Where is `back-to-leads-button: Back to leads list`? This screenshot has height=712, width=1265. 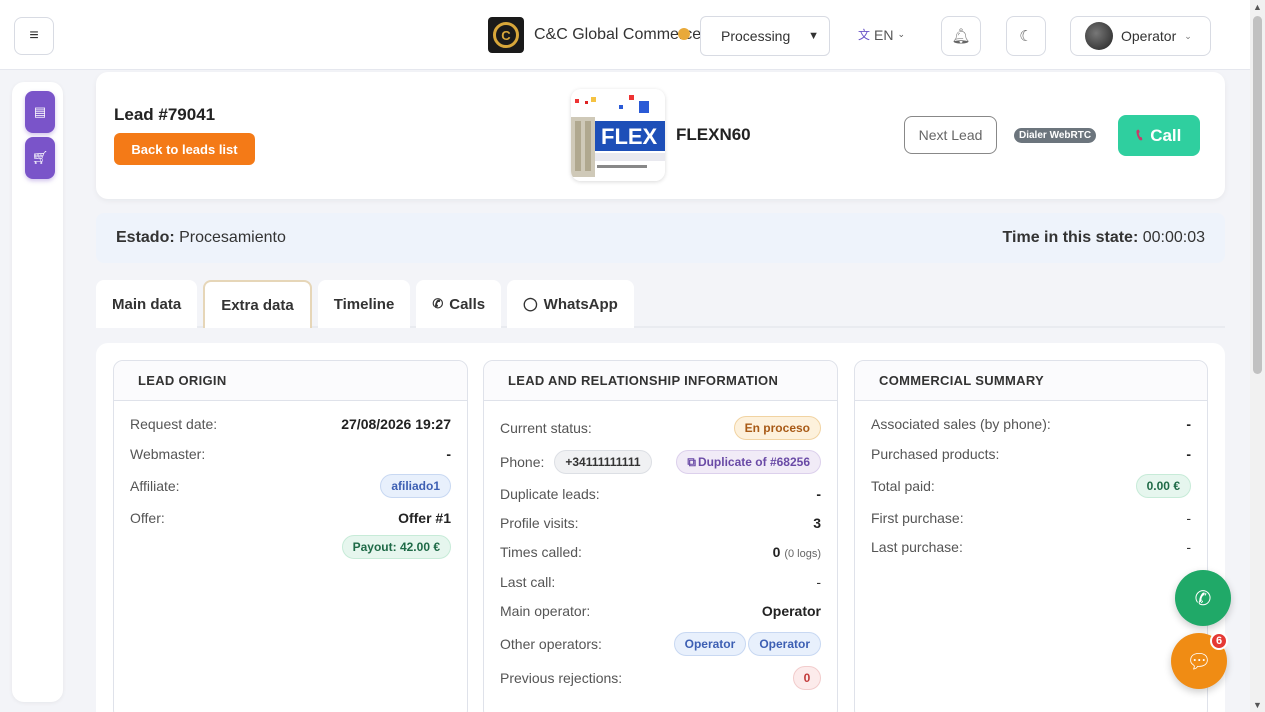 back-to-leads-button: Back to leads list is located at coordinates (184, 149).